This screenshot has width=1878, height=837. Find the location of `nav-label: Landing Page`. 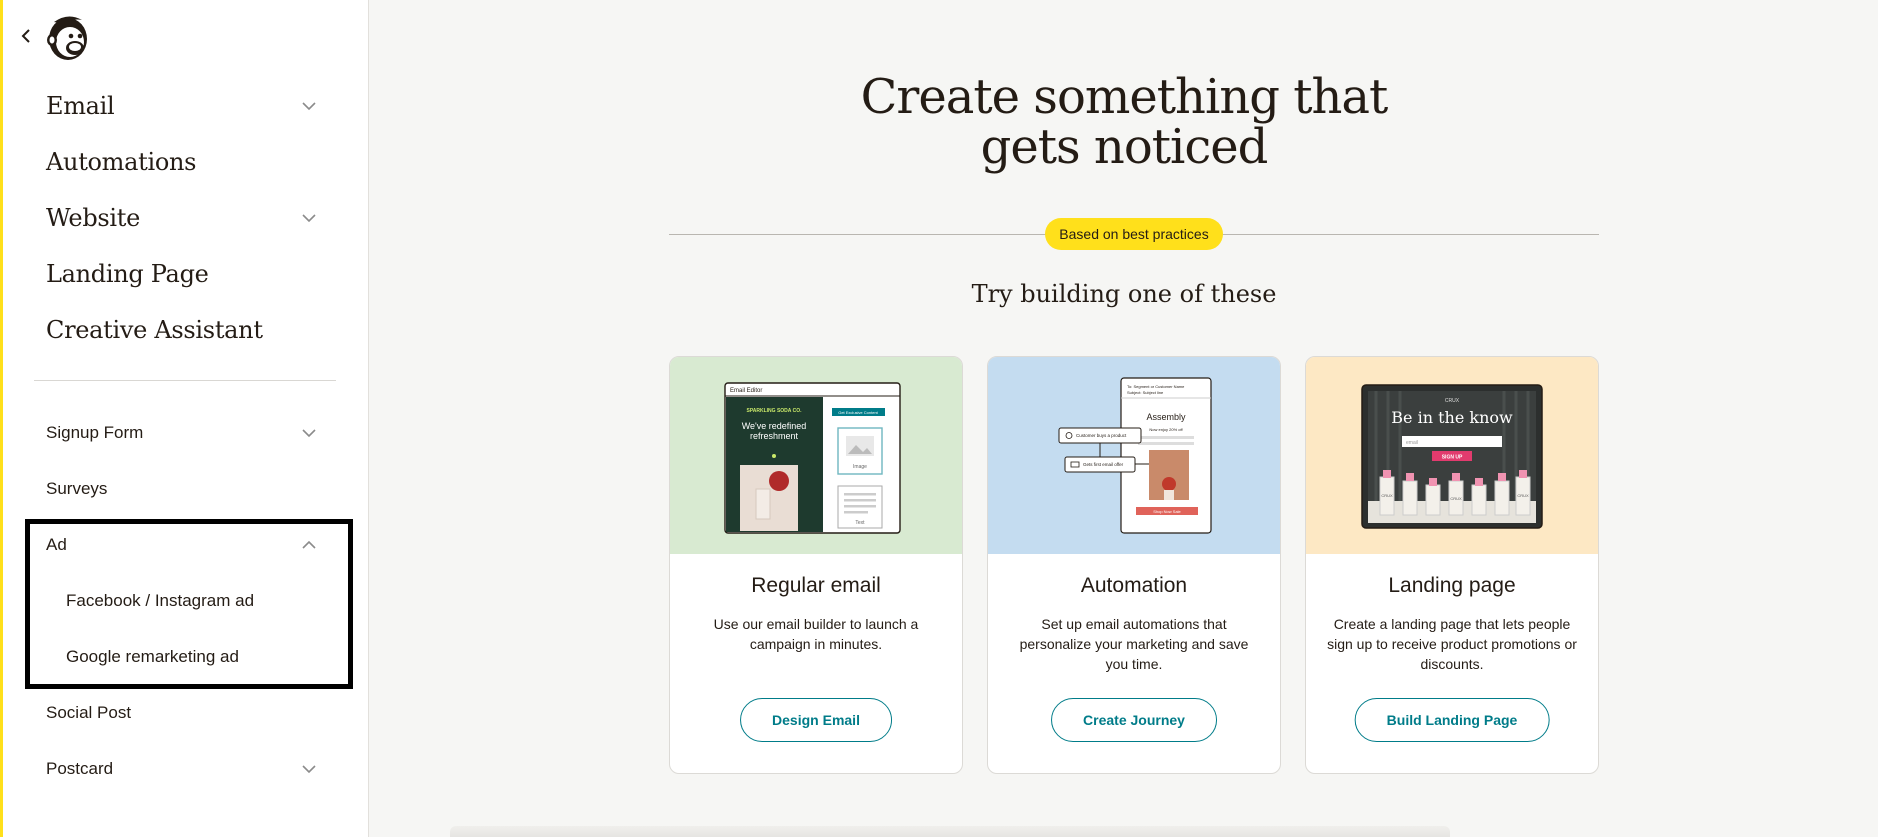

nav-label: Landing Page is located at coordinates (127, 274).